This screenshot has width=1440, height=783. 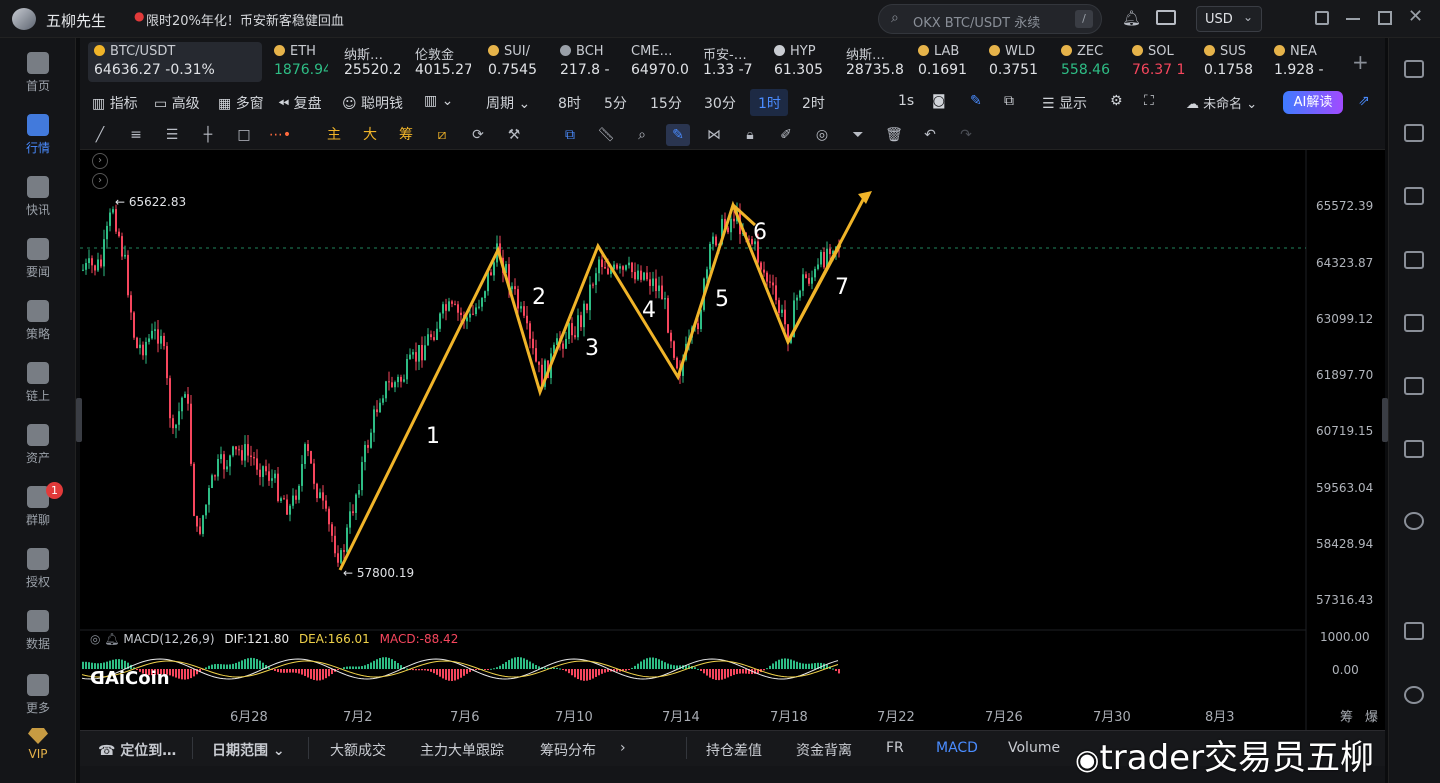 What do you see at coordinates (568, 750) in the screenshot?
I see `tab-chip-distribution: 筹码分布` at bounding box center [568, 750].